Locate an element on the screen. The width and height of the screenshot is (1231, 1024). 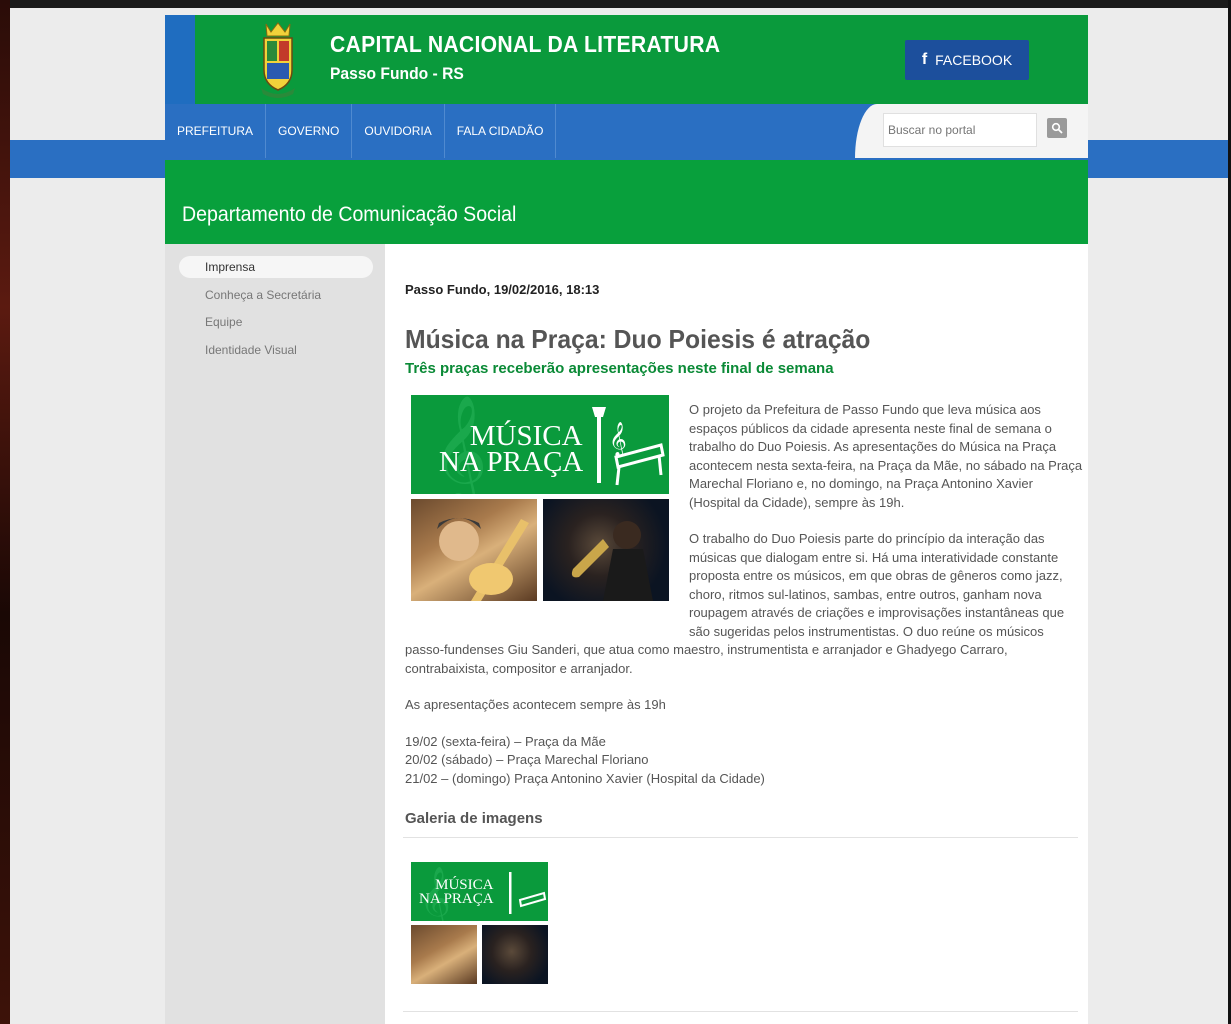
facebook-icon: f is located at coordinates (924, 59).